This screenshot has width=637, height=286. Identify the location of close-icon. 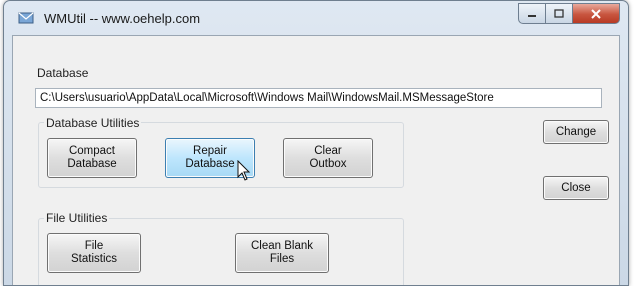
(596, 13).